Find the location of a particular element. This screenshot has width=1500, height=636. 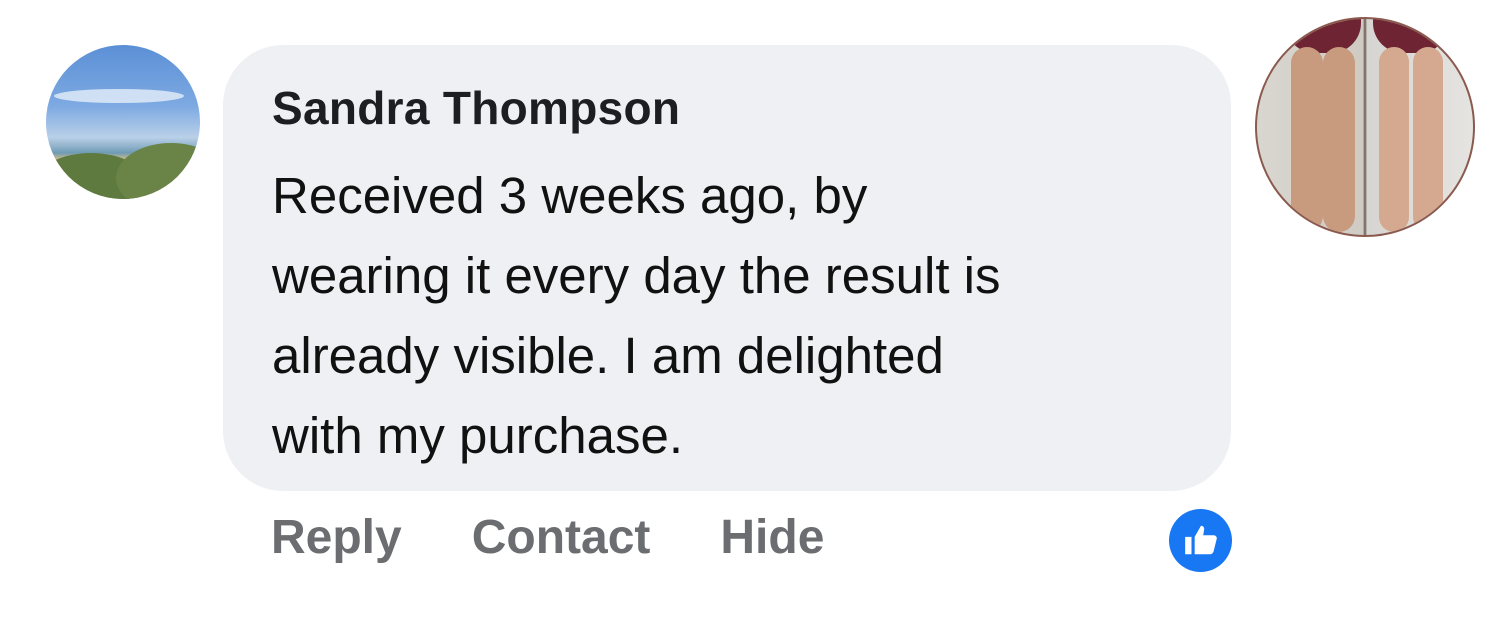

contact-button: Contact is located at coordinates (561, 540).